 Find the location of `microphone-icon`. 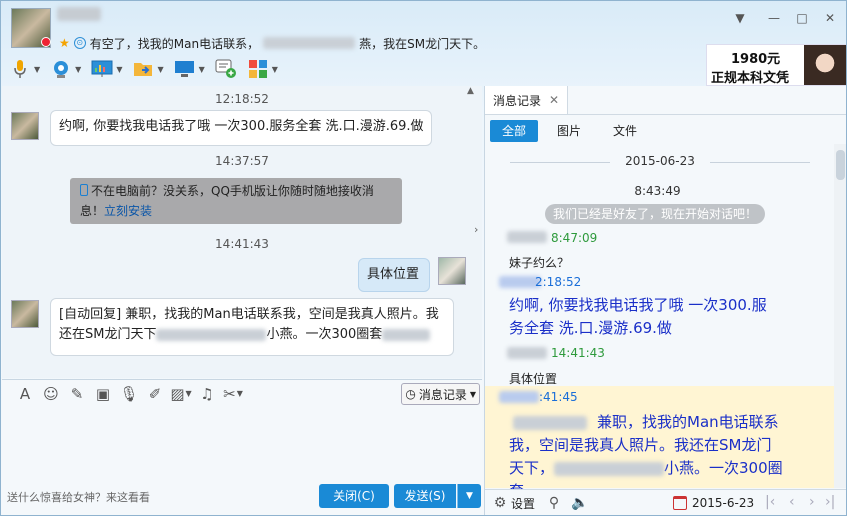

microphone-icon is located at coordinates (20, 69).